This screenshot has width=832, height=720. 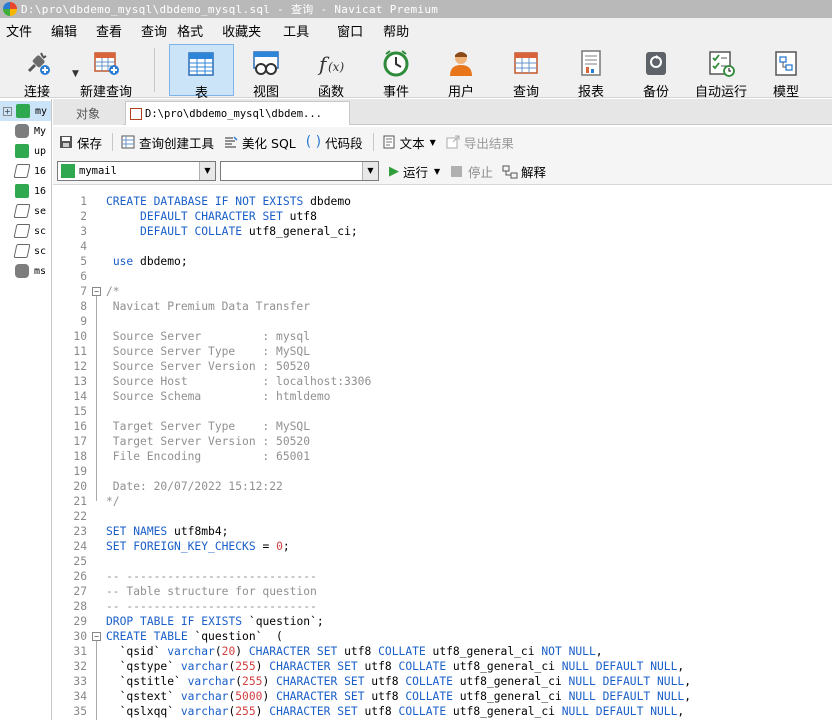 What do you see at coordinates (80, 426) in the screenshot?
I see `line-number: 16` at bounding box center [80, 426].